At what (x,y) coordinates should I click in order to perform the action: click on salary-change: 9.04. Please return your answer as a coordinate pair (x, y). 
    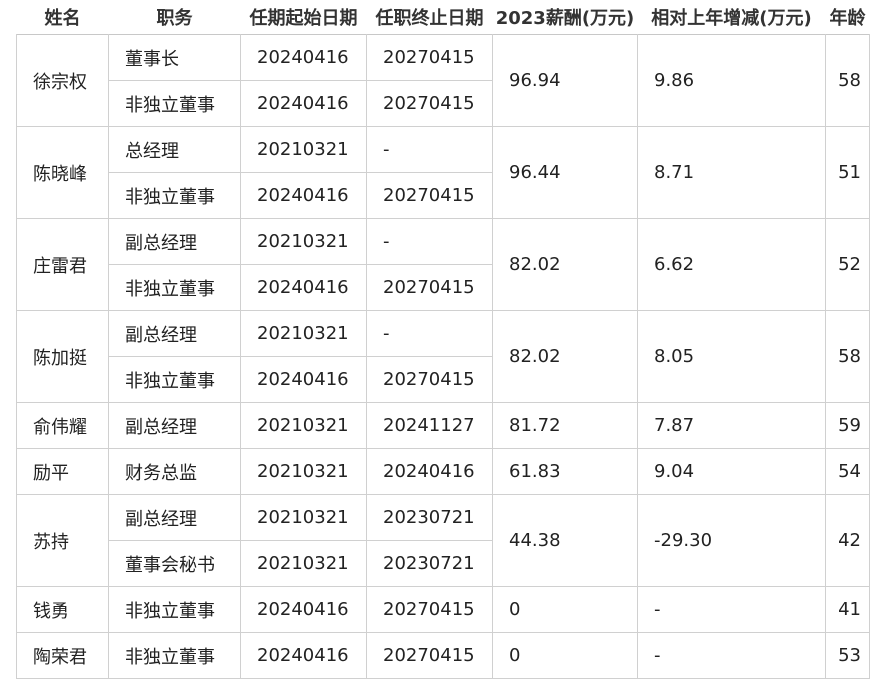
    Looking at the image, I should click on (731, 471).